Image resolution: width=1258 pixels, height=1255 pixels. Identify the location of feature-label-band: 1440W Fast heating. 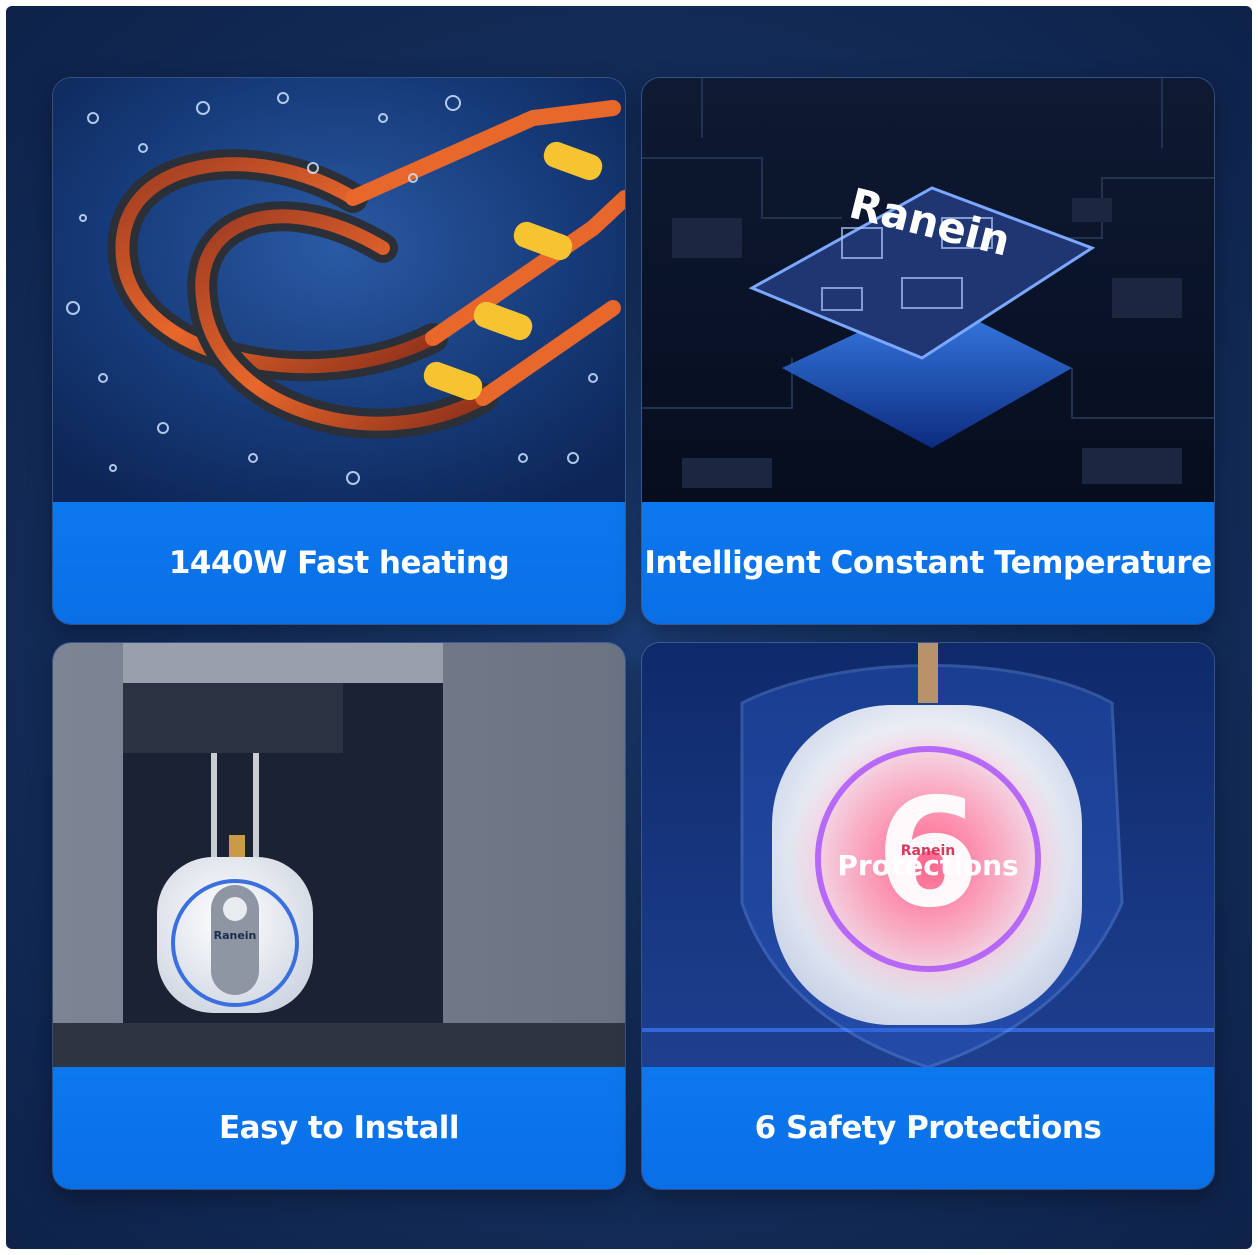
(339, 563).